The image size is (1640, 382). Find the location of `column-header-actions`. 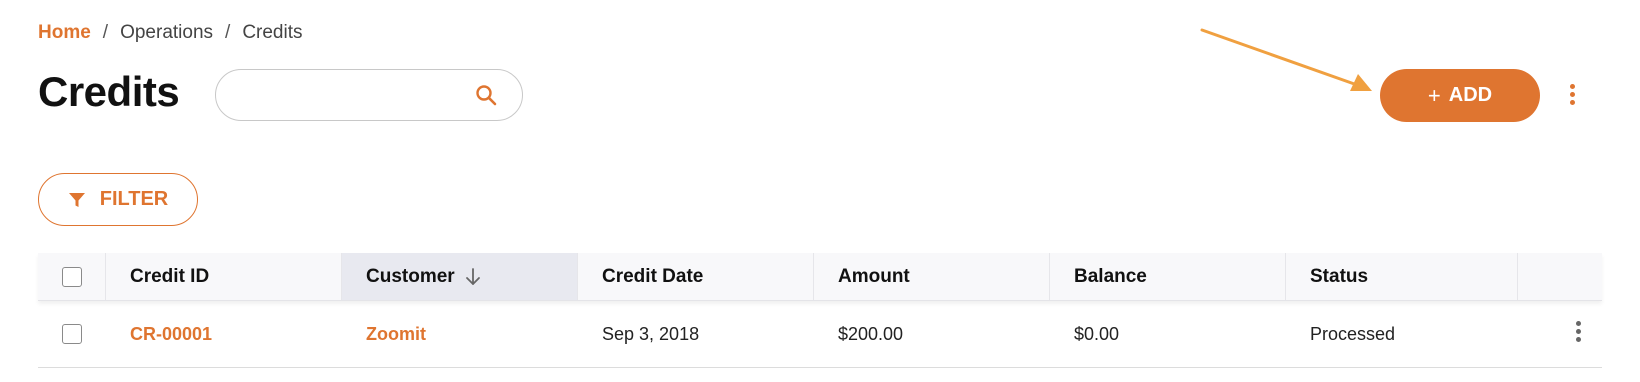

column-header-actions is located at coordinates (1560, 276).